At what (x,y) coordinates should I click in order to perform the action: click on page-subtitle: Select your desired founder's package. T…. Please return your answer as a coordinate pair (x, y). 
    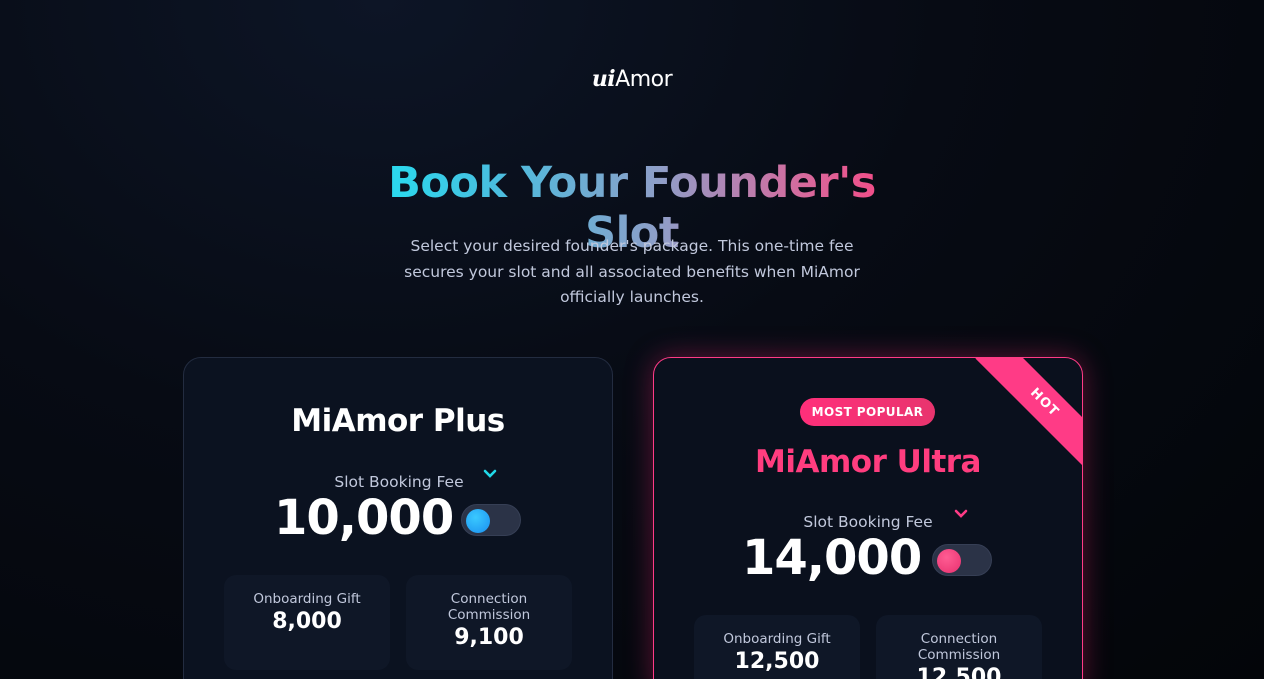
    Looking at the image, I should click on (632, 271).